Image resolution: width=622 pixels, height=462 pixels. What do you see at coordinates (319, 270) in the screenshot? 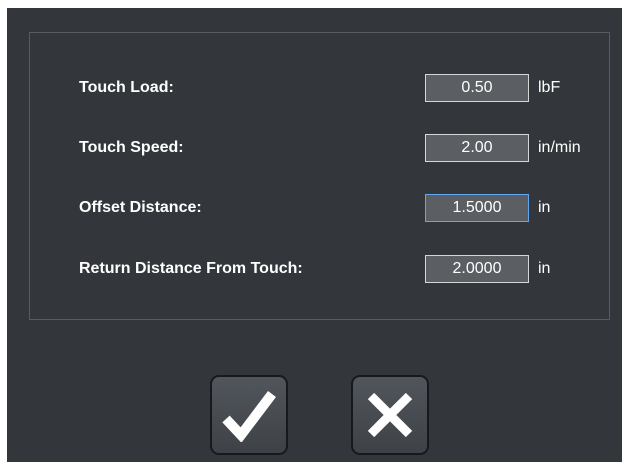
I see `return-distance-row: Return Distance From Touch: 2.0000 in` at bounding box center [319, 270].